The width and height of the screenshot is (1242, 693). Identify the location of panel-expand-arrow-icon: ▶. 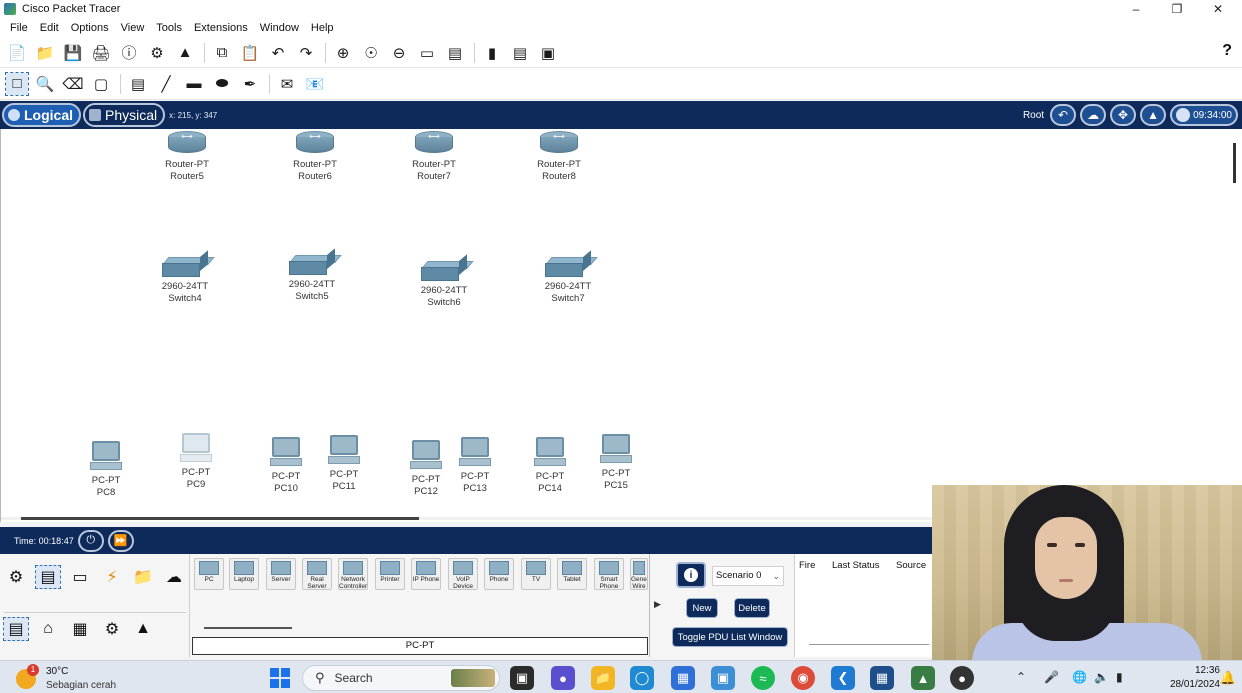
(657, 604).